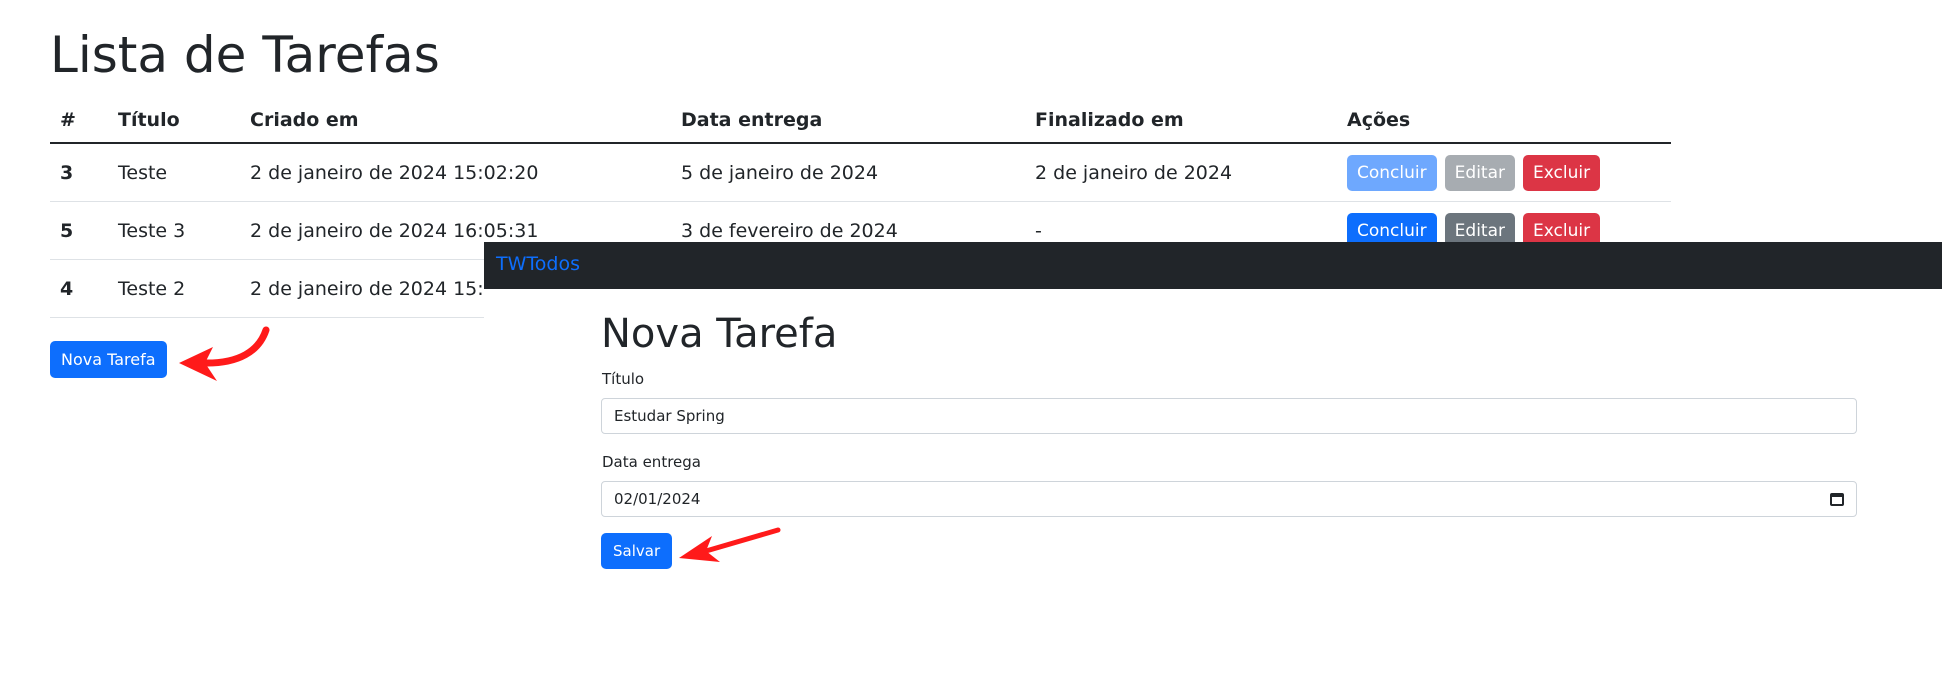  Describe the element at coordinates (174, 120) in the screenshot. I see `column-header-titulo: Título` at that location.